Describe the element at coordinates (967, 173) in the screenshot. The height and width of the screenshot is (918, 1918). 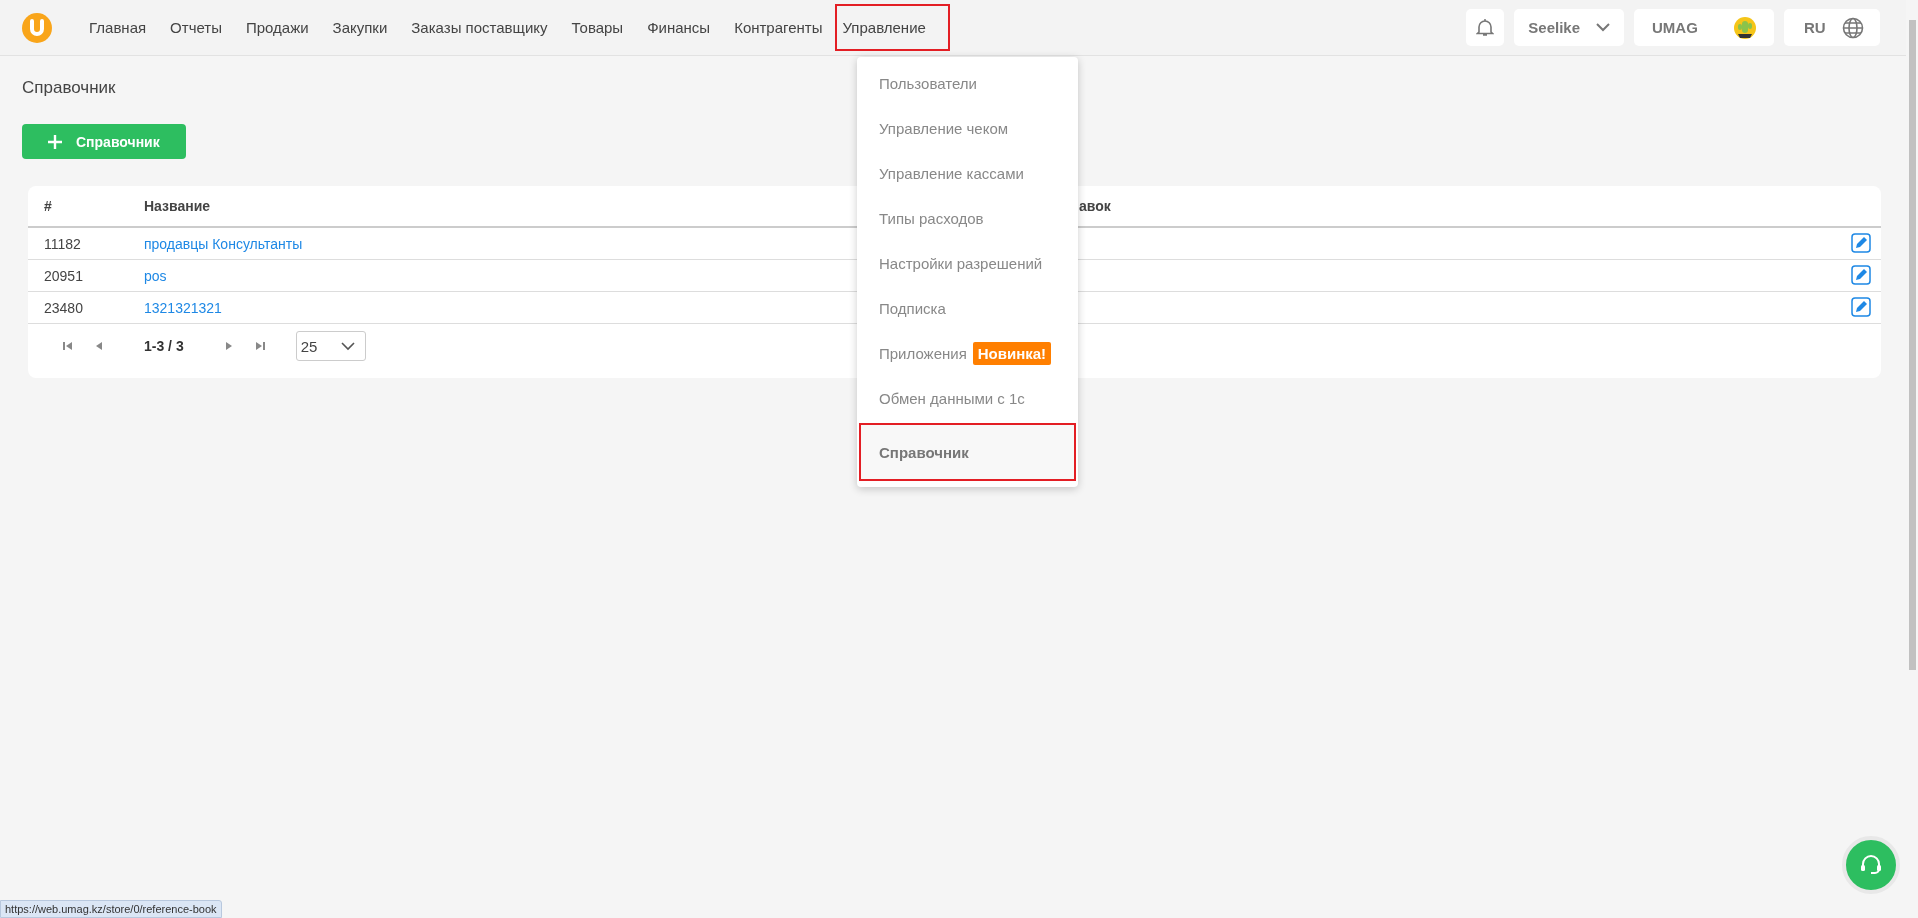
I see `menu-item: Управление кассами` at that location.